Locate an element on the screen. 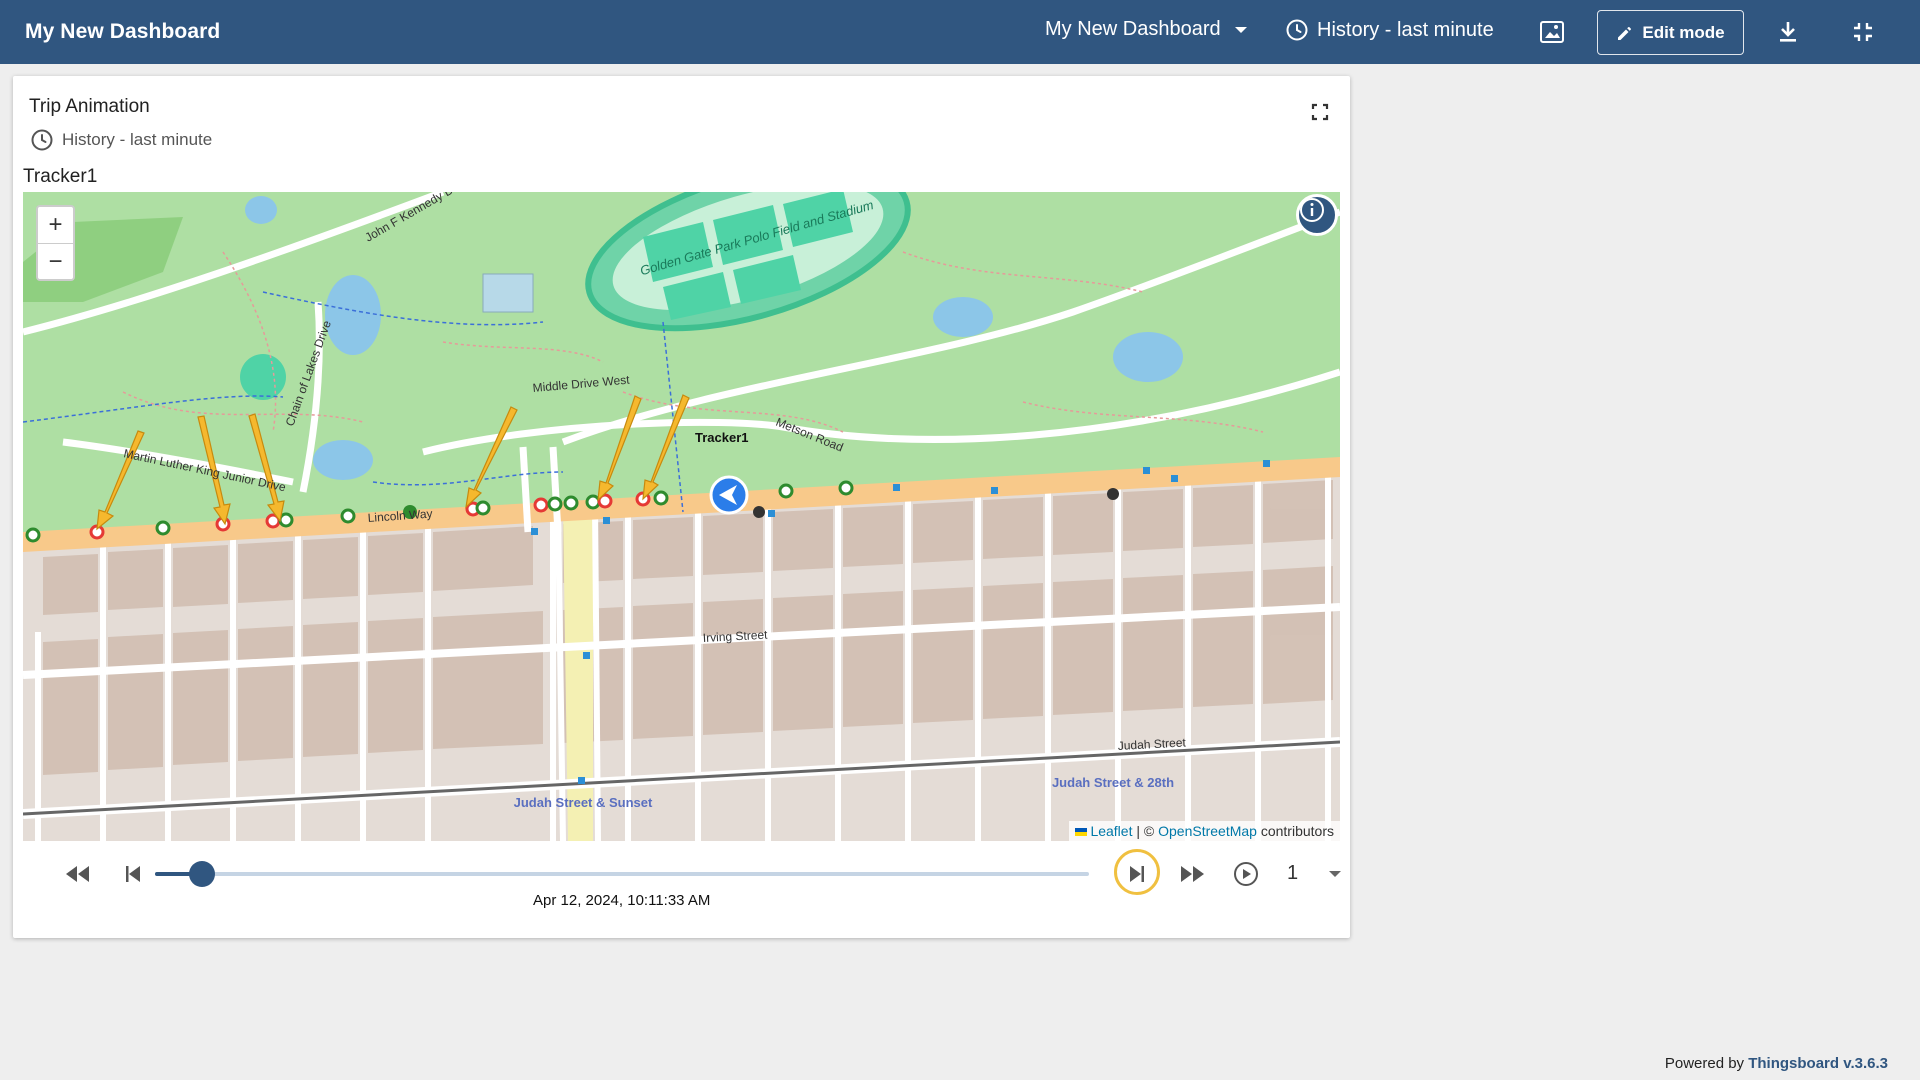 Image resolution: width=1920 pixels, height=1080 pixels. attribution-suffix: contributors is located at coordinates (1295, 831).